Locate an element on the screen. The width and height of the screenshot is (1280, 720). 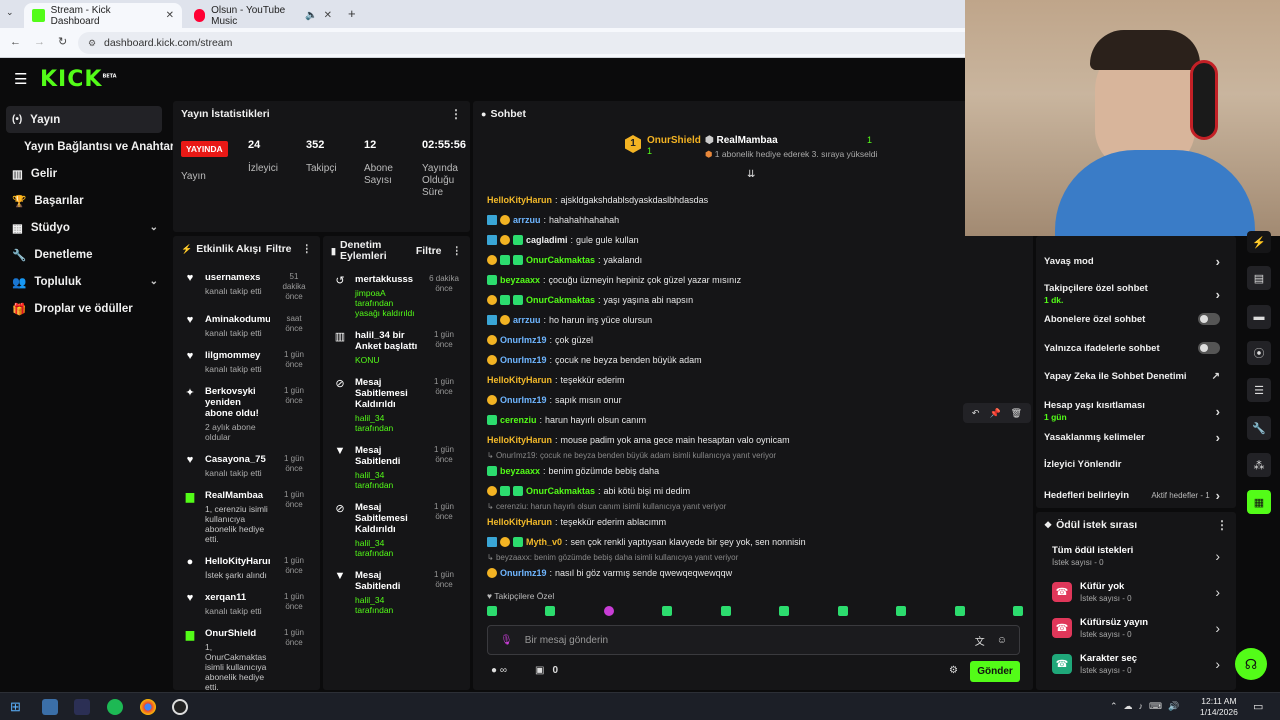
chat-username: cagladimi is located at coordinates (547, 240).